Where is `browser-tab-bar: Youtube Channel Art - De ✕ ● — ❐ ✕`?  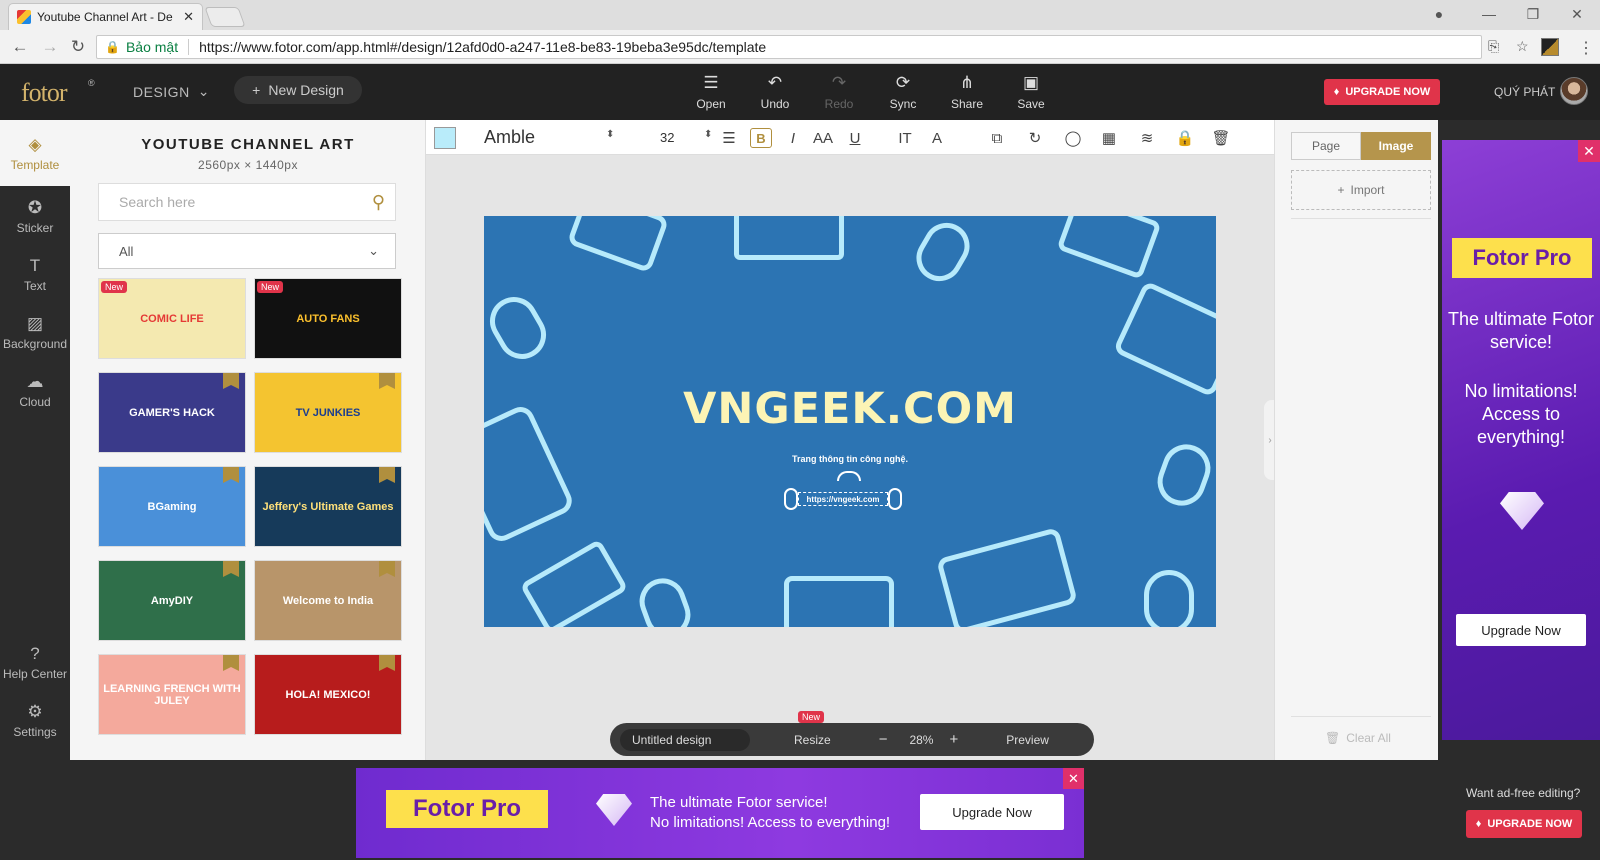
browser-tab-bar: Youtube Channel Art - De ✕ ● — ❐ ✕ is located at coordinates (800, 15).